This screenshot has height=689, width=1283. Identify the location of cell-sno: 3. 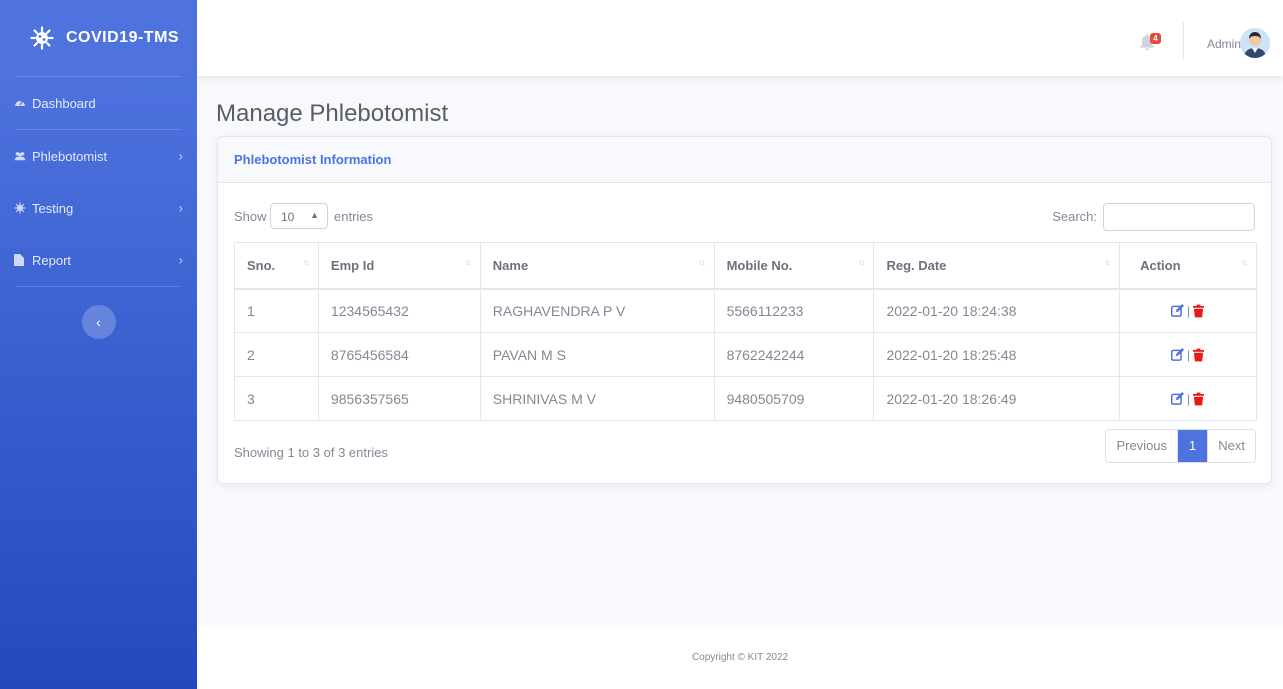
(276, 398).